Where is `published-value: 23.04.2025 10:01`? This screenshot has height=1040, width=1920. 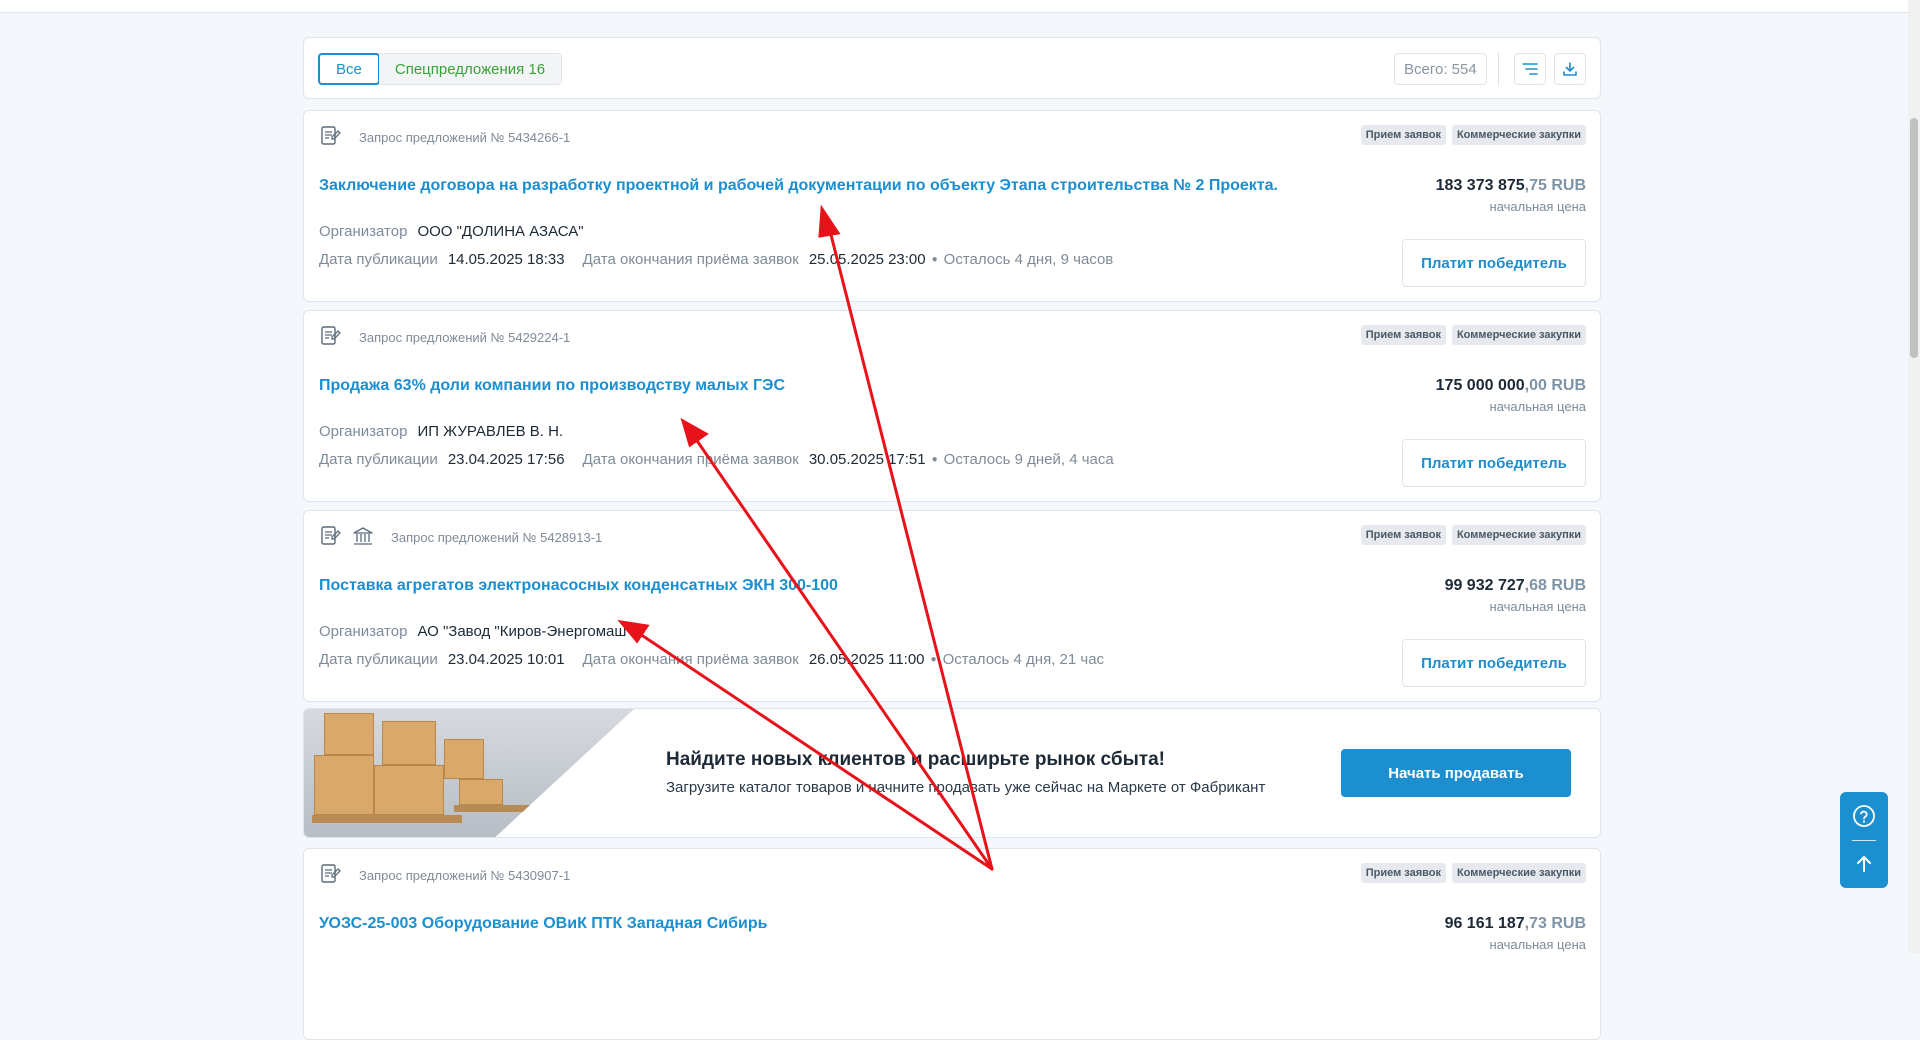 published-value: 23.04.2025 10:01 is located at coordinates (506, 659).